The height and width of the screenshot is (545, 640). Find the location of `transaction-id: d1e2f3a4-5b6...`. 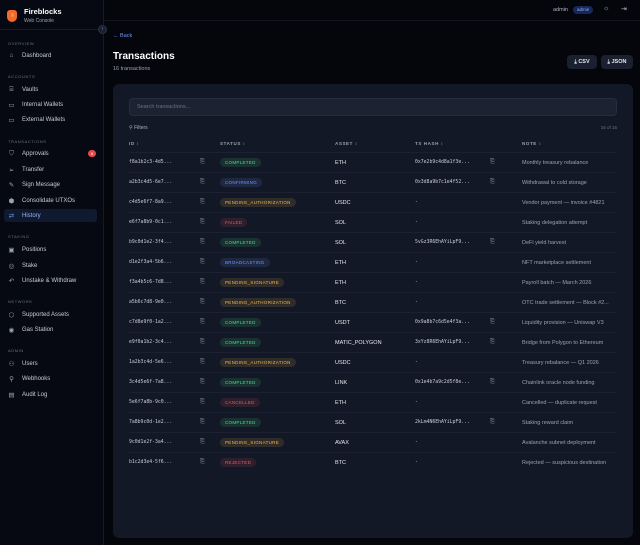

transaction-id: d1e2f3a4-5b6... is located at coordinates (151, 262).